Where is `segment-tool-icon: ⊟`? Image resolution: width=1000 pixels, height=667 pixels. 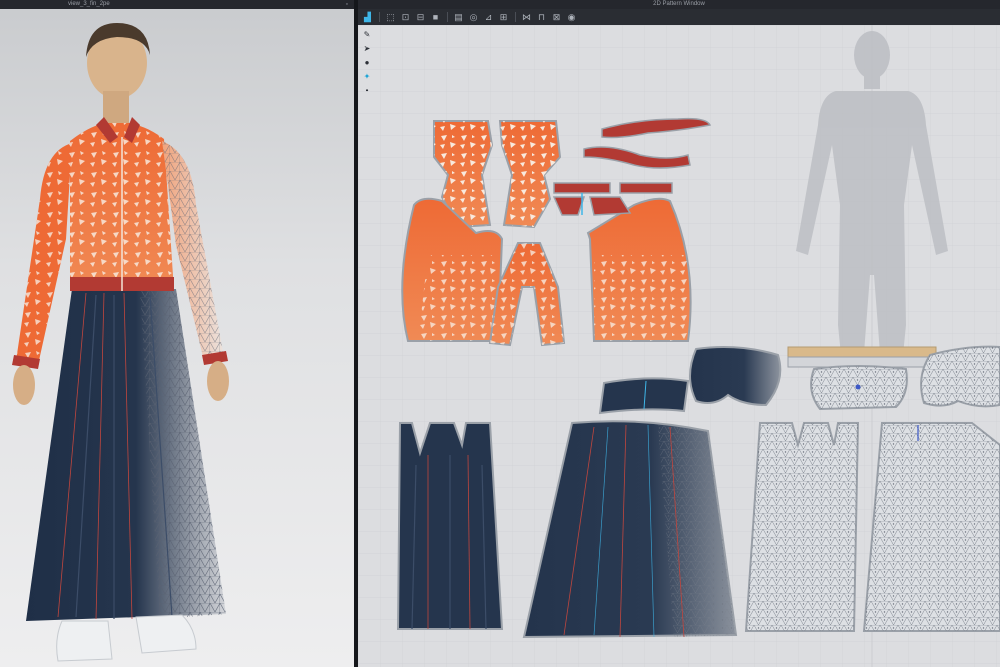 segment-tool-icon: ⊟ is located at coordinates (420, 17).